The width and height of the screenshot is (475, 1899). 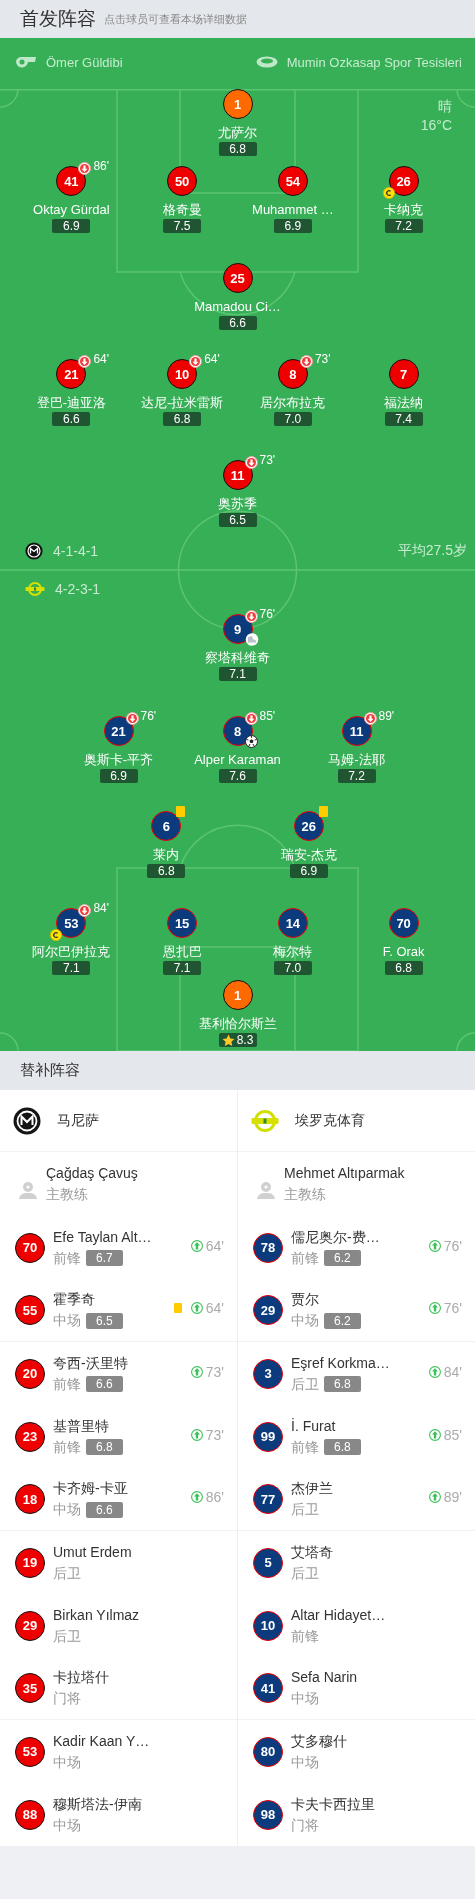 I want to click on player-number-badge: 7, so click(x=403, y=374).